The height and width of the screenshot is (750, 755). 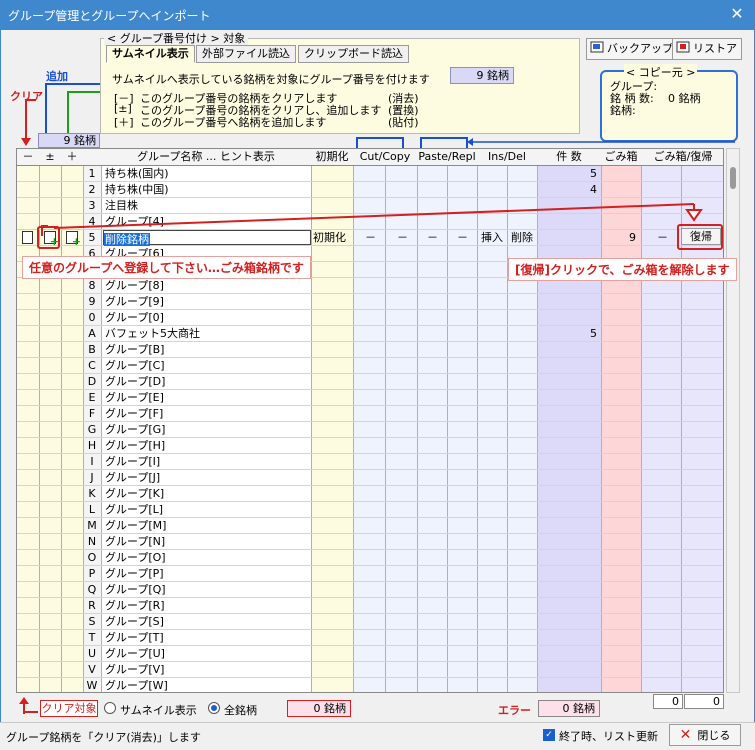 I want to click on row-group-name: グループ[H], so click(x=135, y=445).